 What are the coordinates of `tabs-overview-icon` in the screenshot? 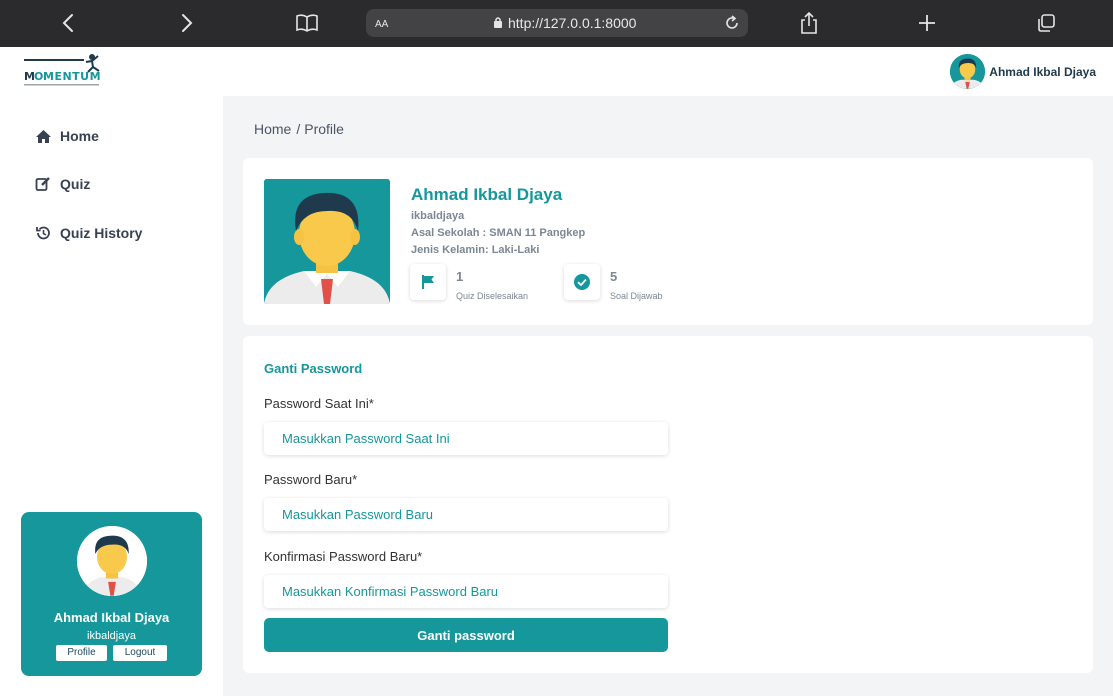 It's located at (1046, 23).